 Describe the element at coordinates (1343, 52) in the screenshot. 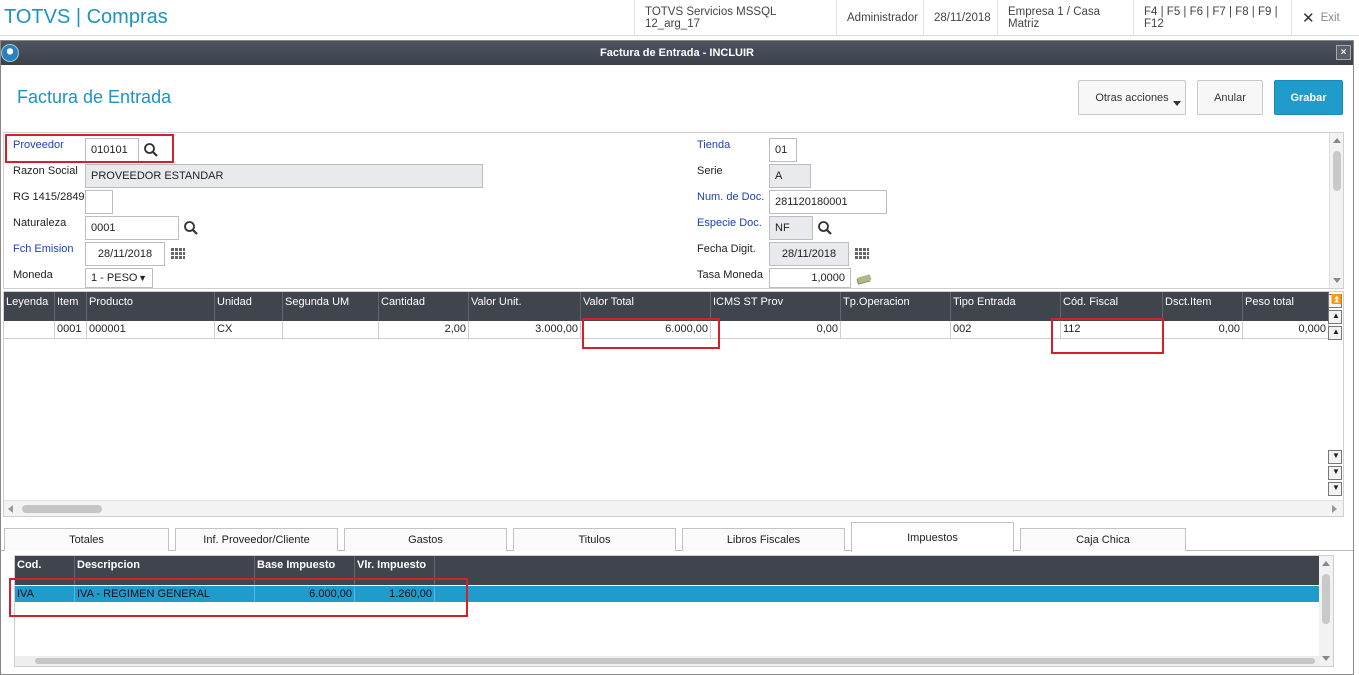

I see `dialog-close-button: ×` at that location.